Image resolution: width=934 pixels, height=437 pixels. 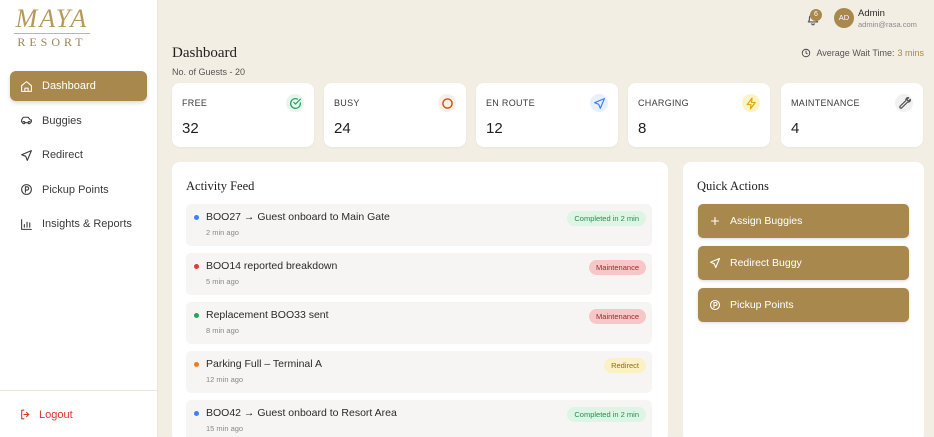 What do you see at coordinates (195, 103) in the screenshot?
I see `stat-label: FREE` at bounding box center [195, 103].